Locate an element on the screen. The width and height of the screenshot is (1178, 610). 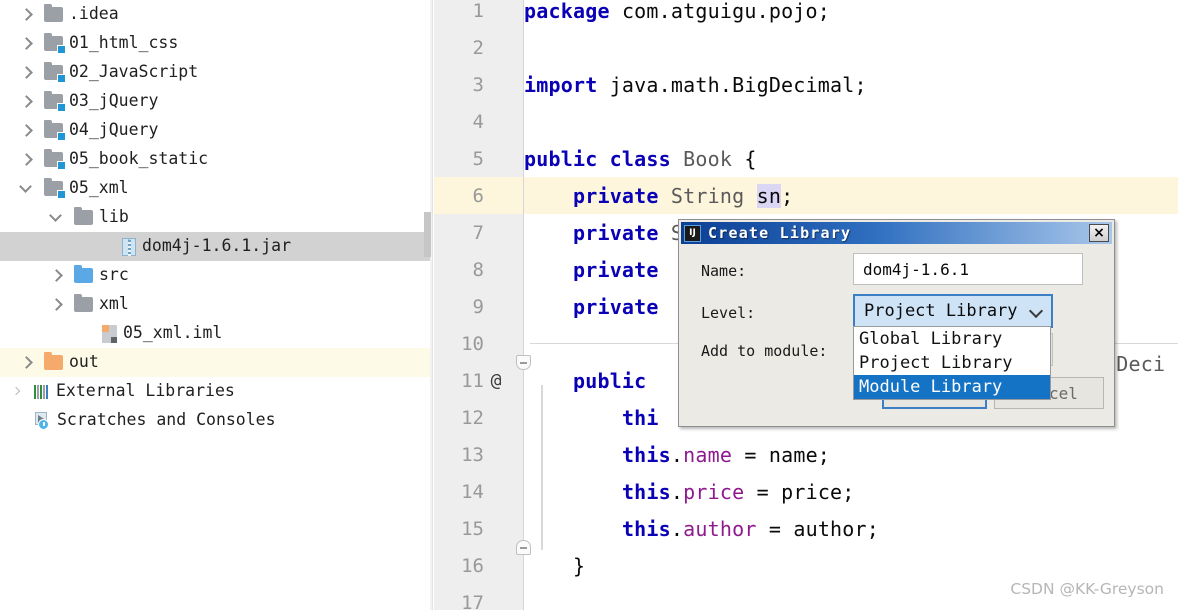
tree-item-05-book-static: 05_book_static is located at coordinates (215, 159).